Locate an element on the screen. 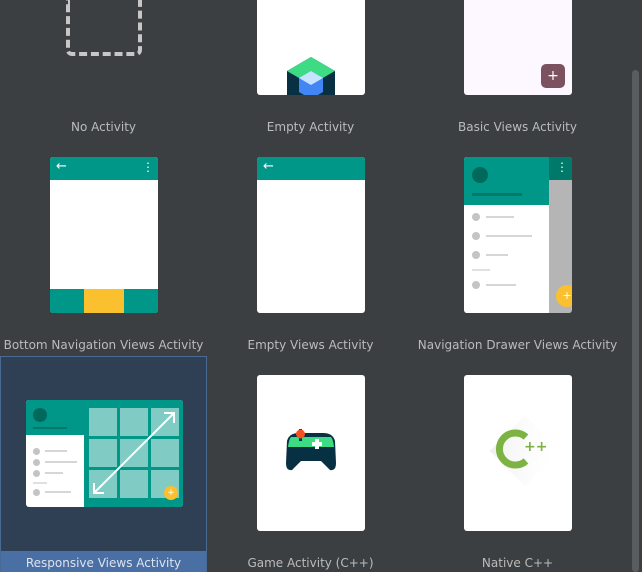 This screenshot has width=642, height=572. app-bar-preview: ← is located at coordinates (311, 168).